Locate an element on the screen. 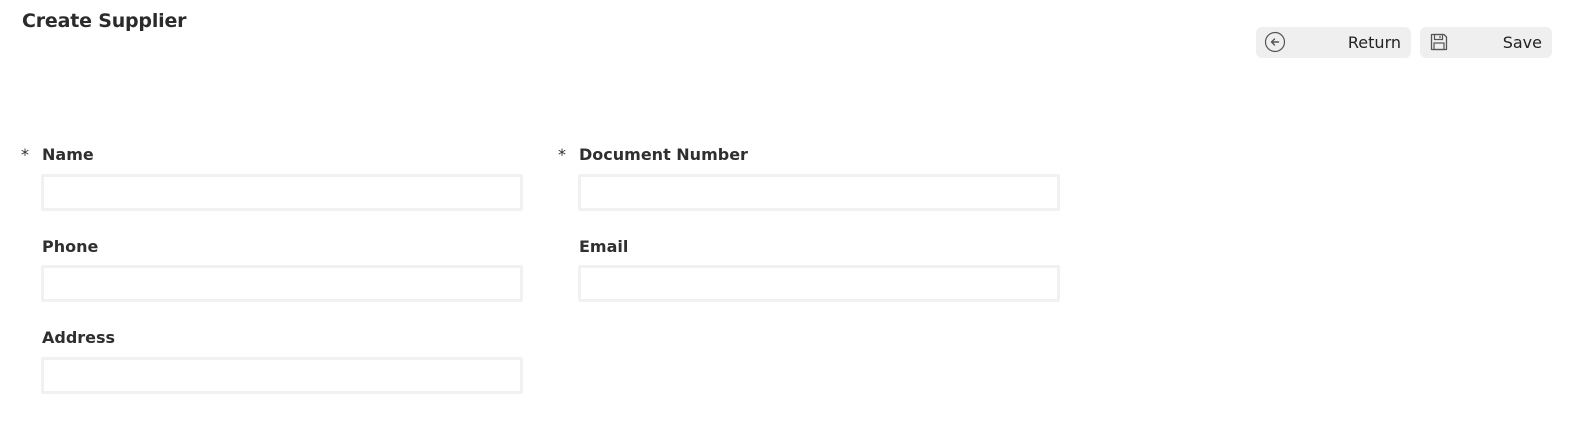 The image size is (1596, 422). phone-label: Phone is located at coordinates (70, 246).